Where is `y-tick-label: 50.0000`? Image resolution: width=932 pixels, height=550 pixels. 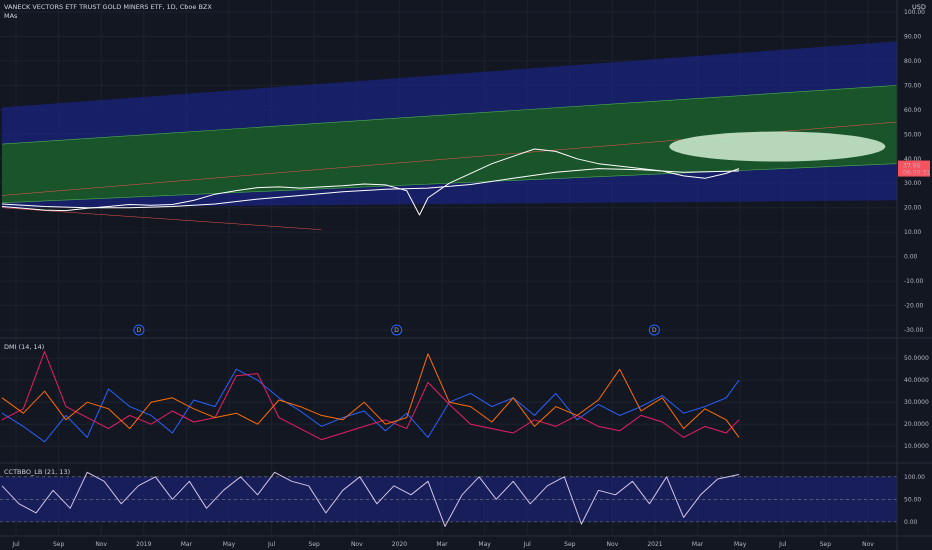 y-tick-label: 50.0000 is located at coordinates (916, 358).